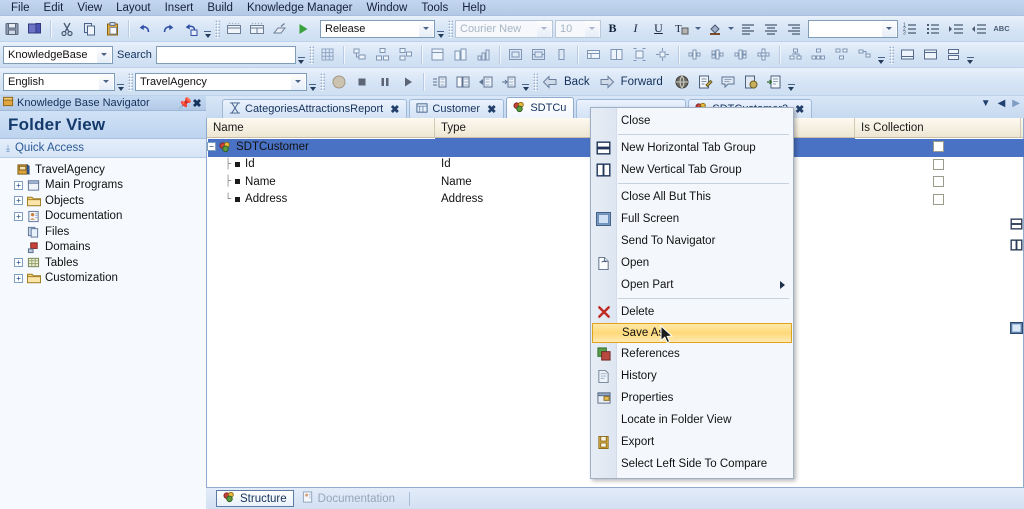  I want to click on tree-3-icon, so click(841, 54).